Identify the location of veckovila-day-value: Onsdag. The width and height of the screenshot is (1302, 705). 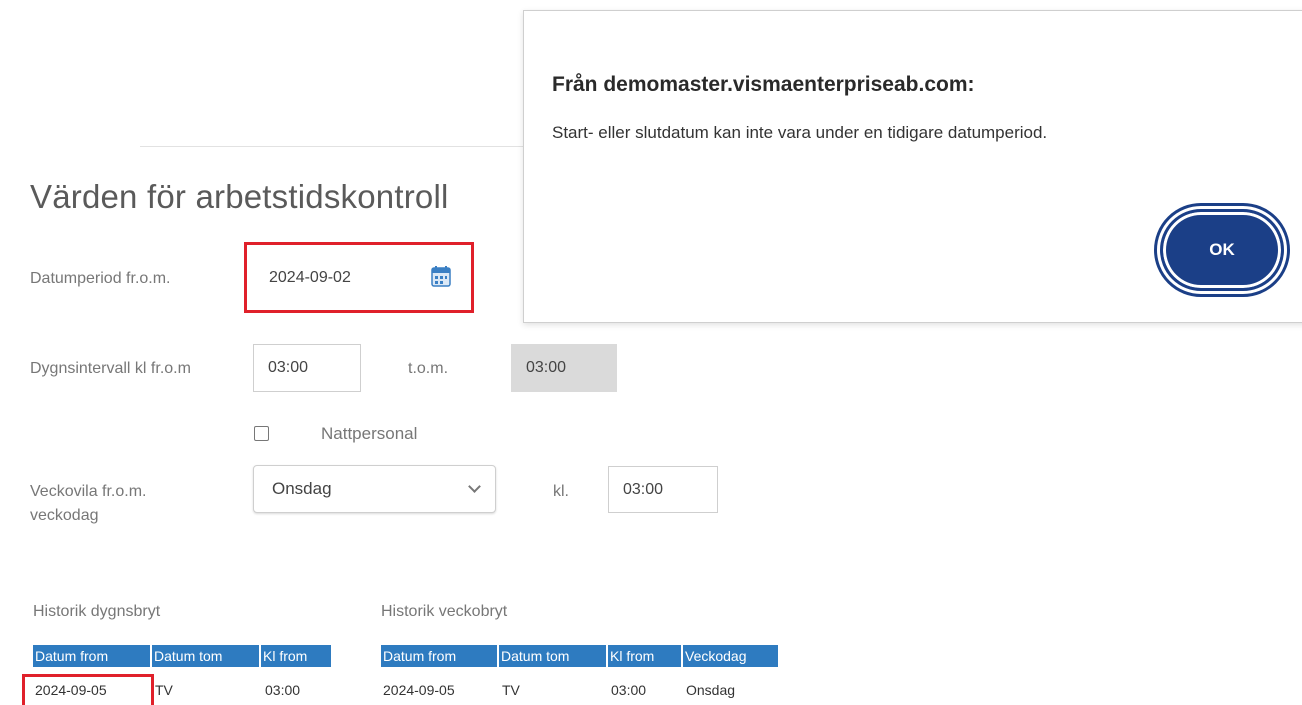
(302, 488).